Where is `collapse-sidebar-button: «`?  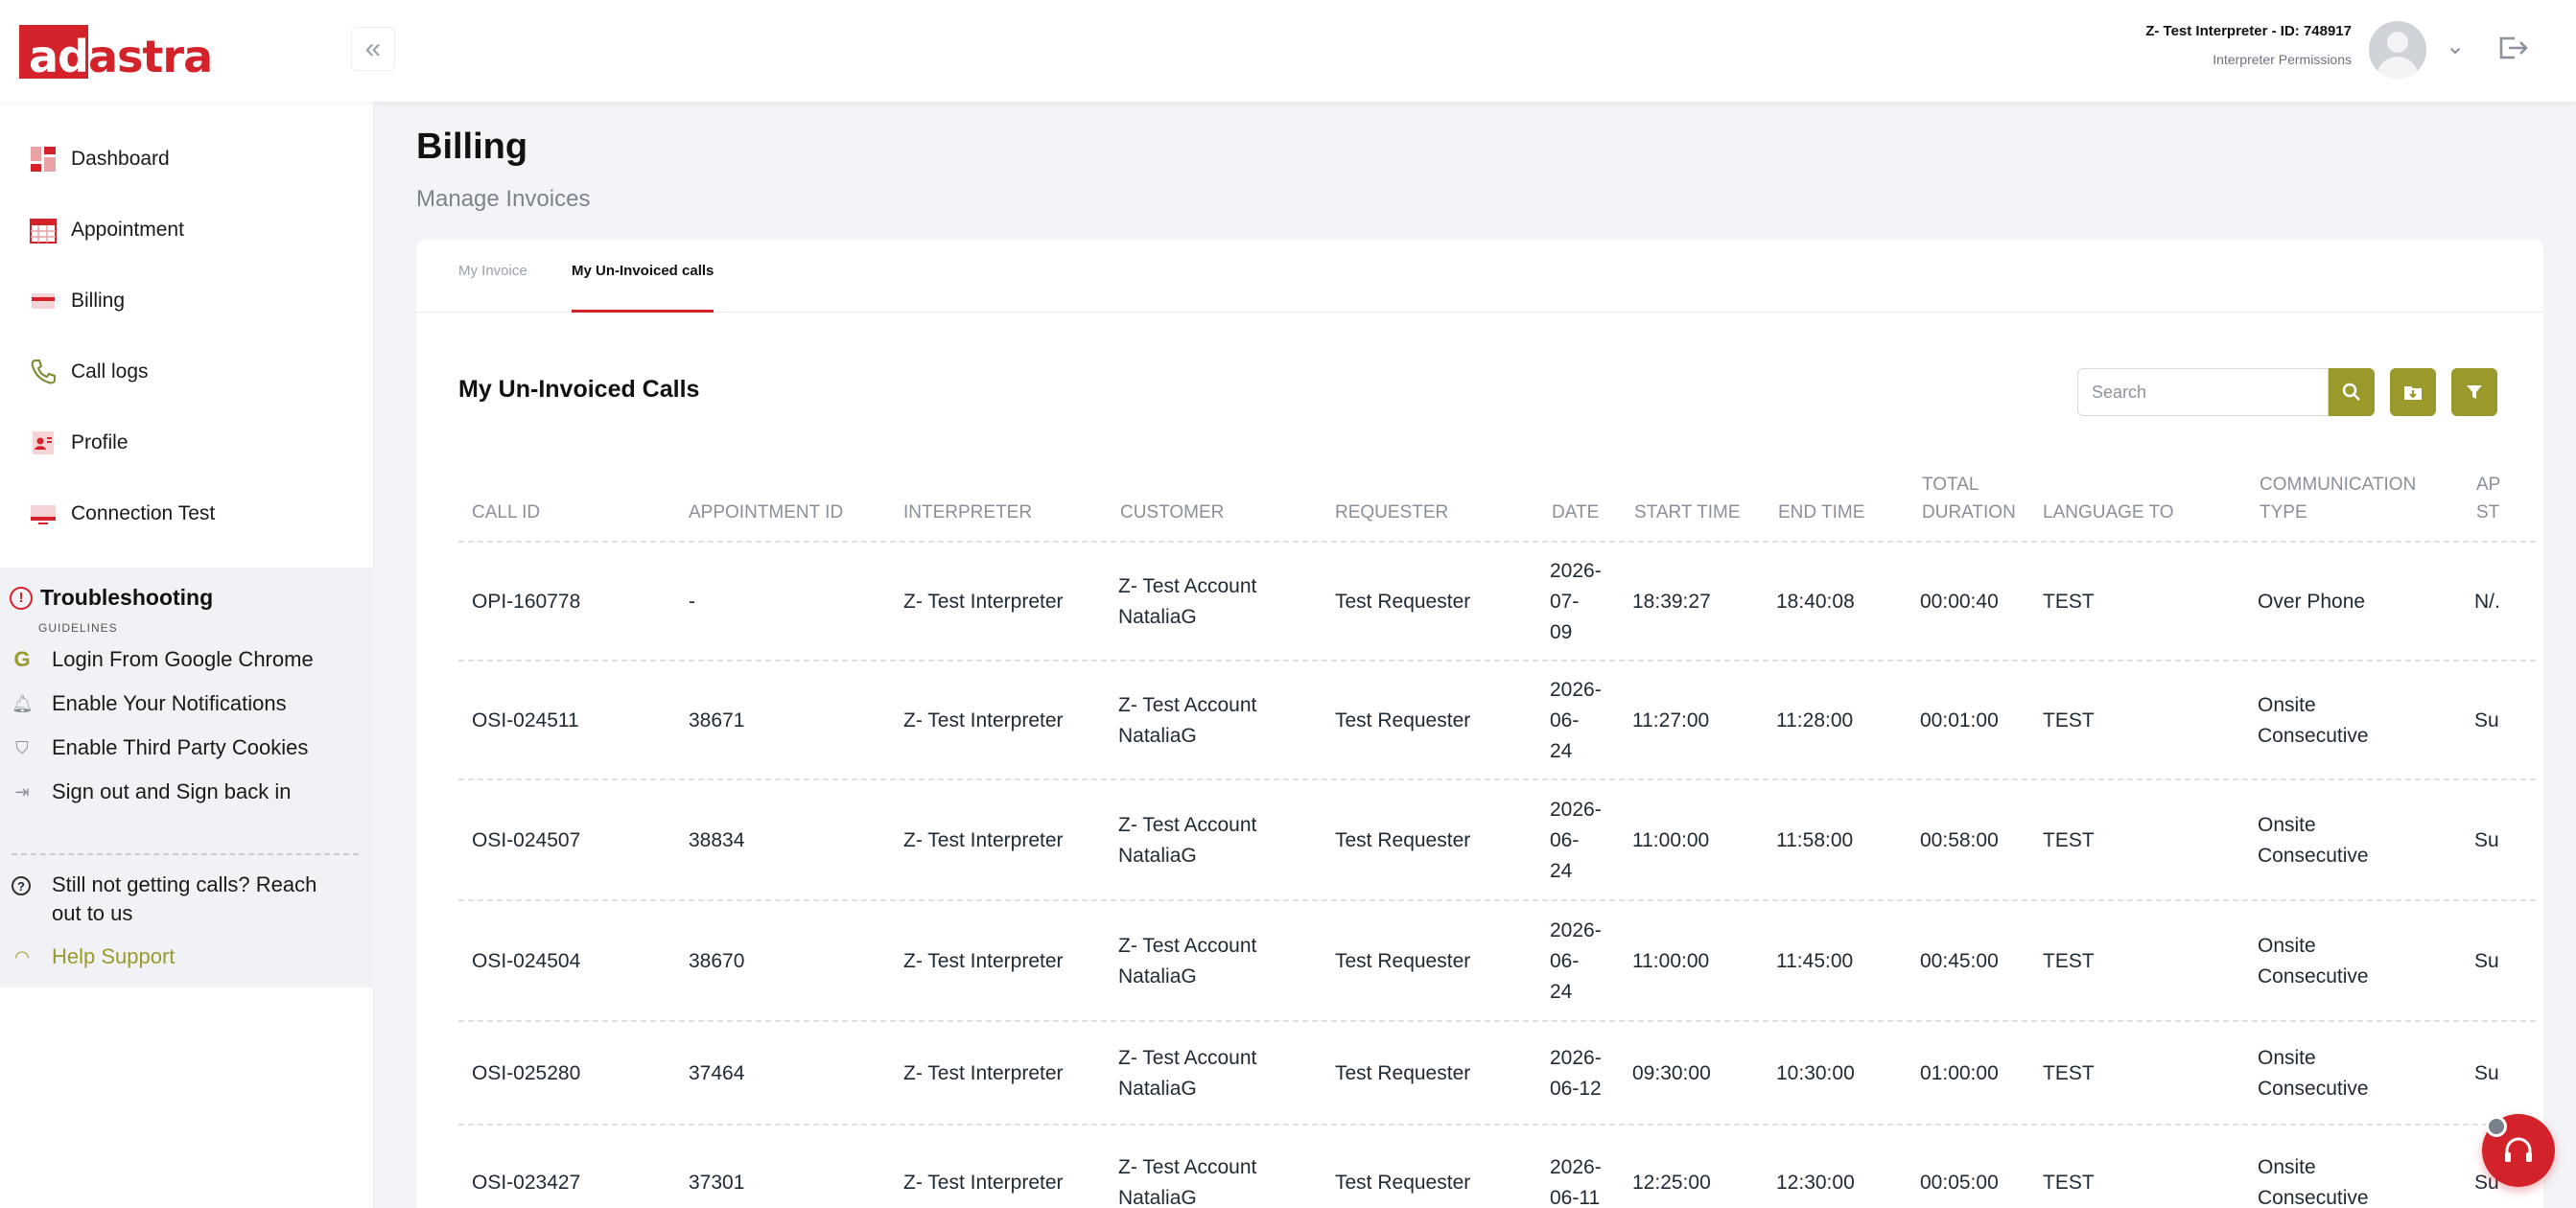 collapse-sidebar-button: « is located at coordinates (373, 49).